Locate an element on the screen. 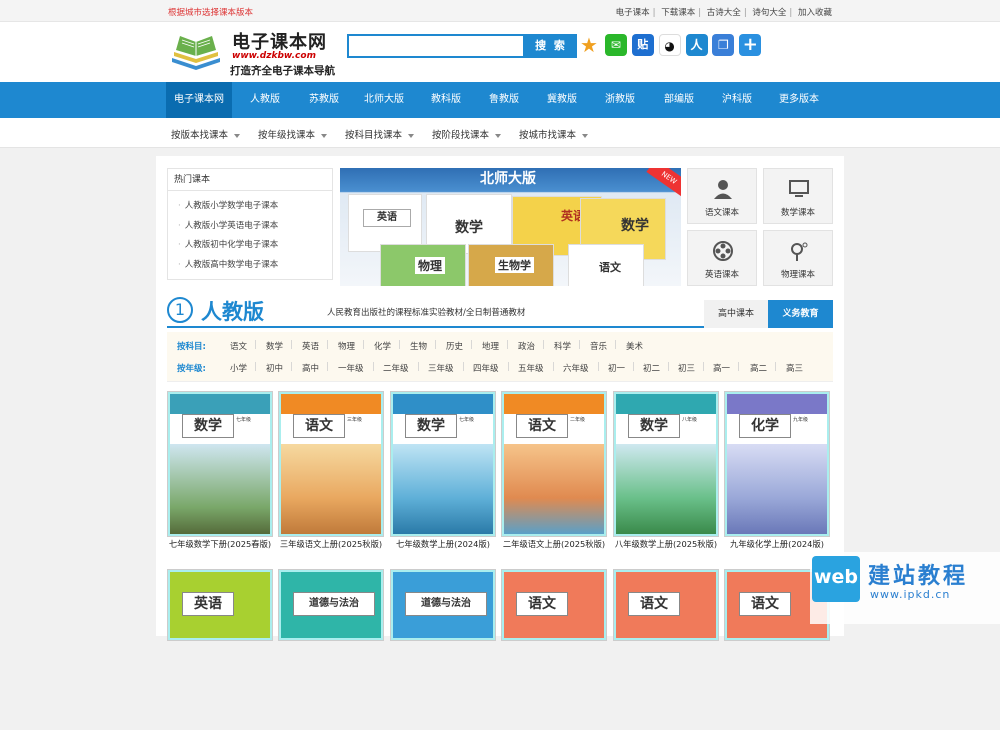 Image resolution: width=1000 pixels, height=730 pixels. book-card: 数学 八年级 八年级数学上册(2025秋版) is located at coordinates (666, 472).